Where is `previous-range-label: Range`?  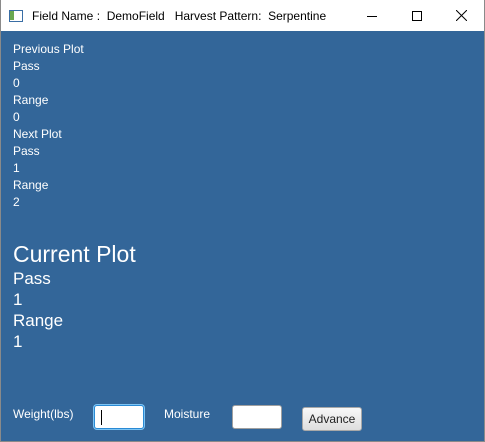
previous-range-label: Range is located at coordinates (31, 100).